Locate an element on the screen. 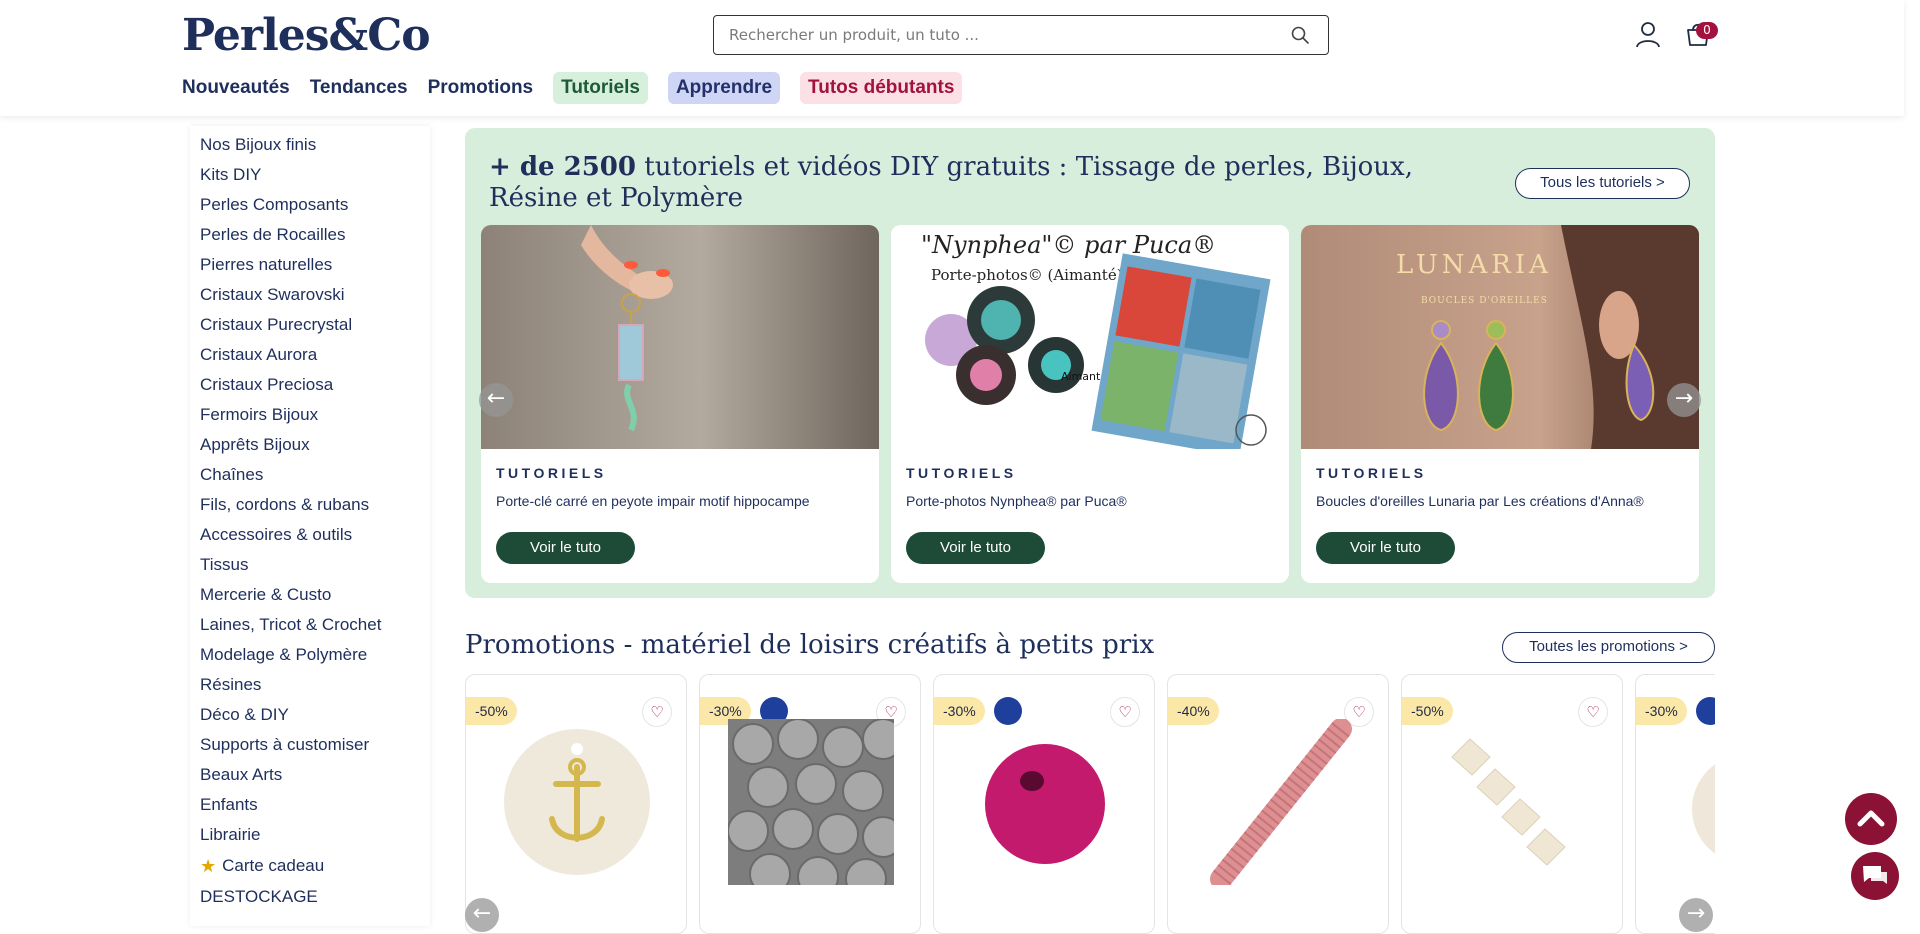 This screenshot has height=934, width=1920. keychain-photo is located at coordinates (680, 337).